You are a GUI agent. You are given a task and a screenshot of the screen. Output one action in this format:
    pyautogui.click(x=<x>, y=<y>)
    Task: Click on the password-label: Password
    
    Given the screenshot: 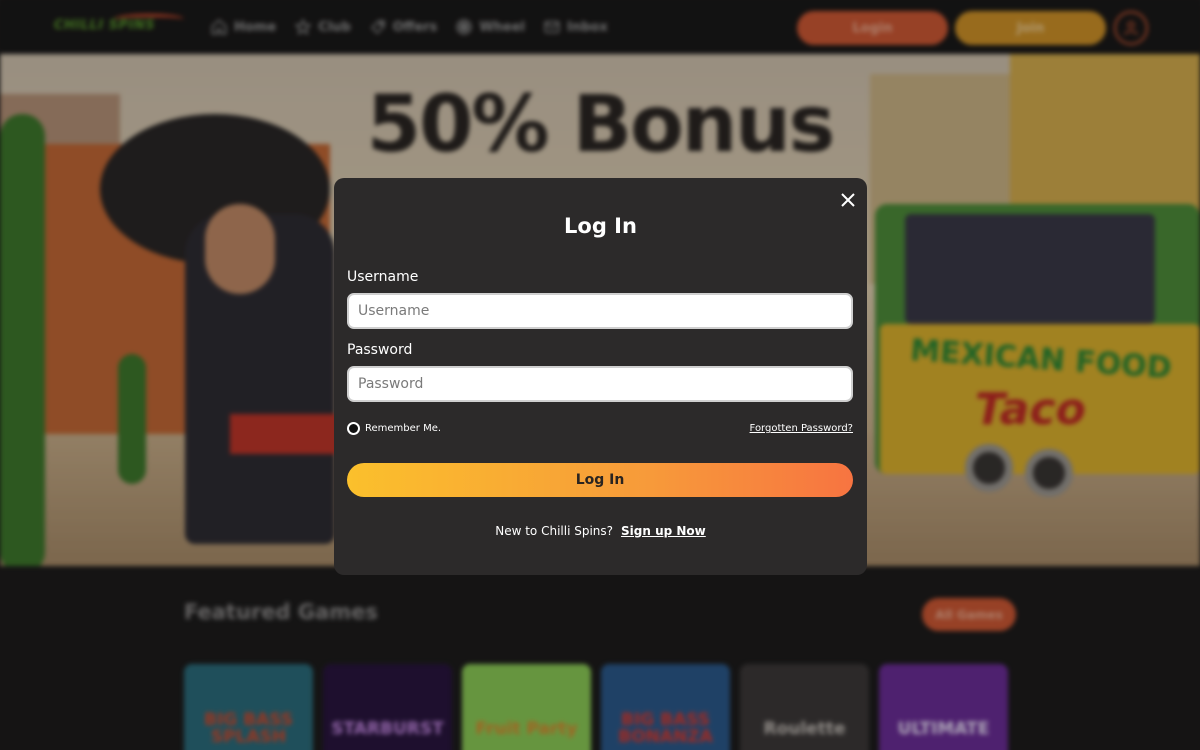 What is the action you would take?
    pyautogui.click(x=380, y=350)
    